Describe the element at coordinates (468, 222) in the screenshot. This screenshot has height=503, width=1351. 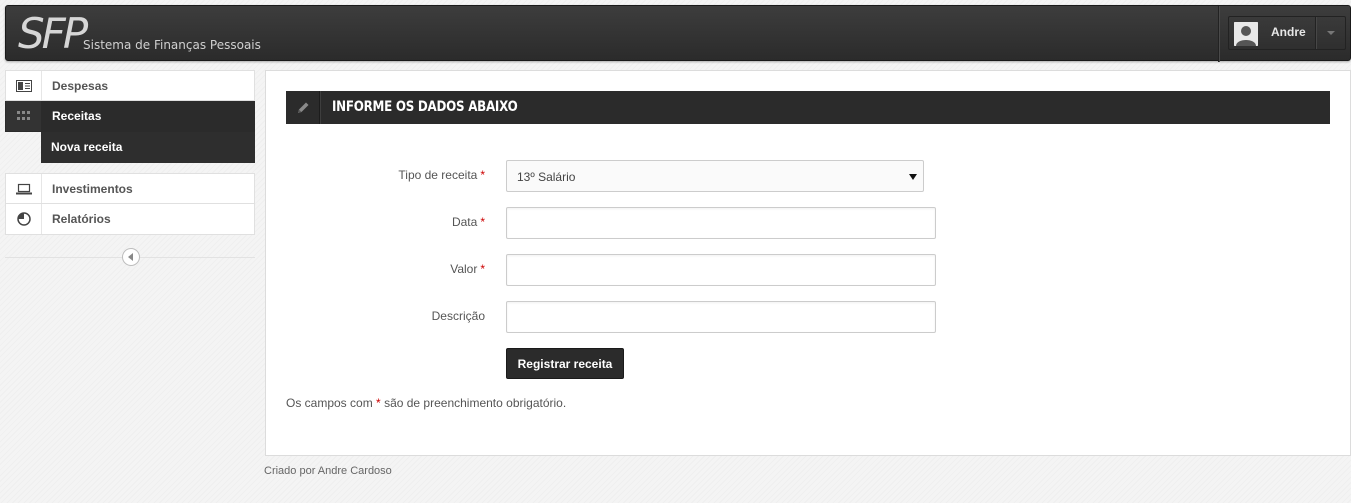
I see `data-label: Data *` at that location.